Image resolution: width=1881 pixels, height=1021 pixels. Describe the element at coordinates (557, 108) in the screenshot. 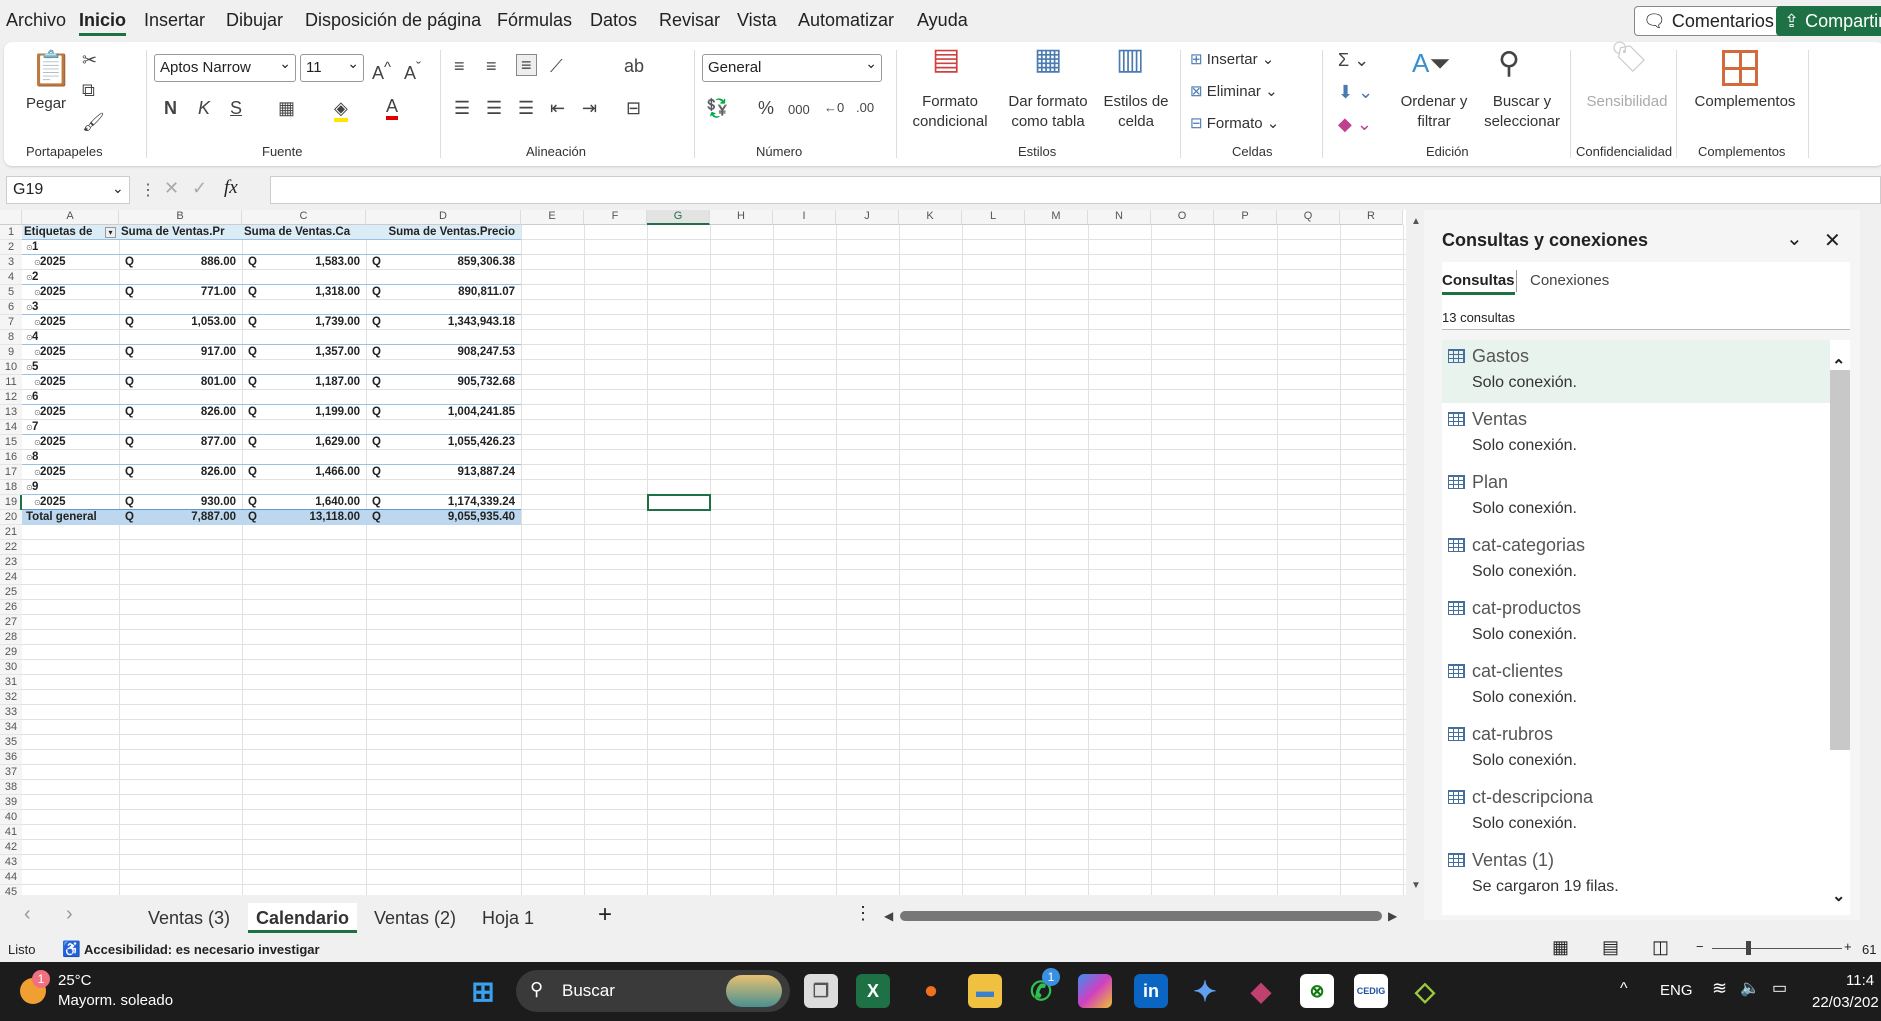

I see `decrease-indent-icon: ⇤` at that location.